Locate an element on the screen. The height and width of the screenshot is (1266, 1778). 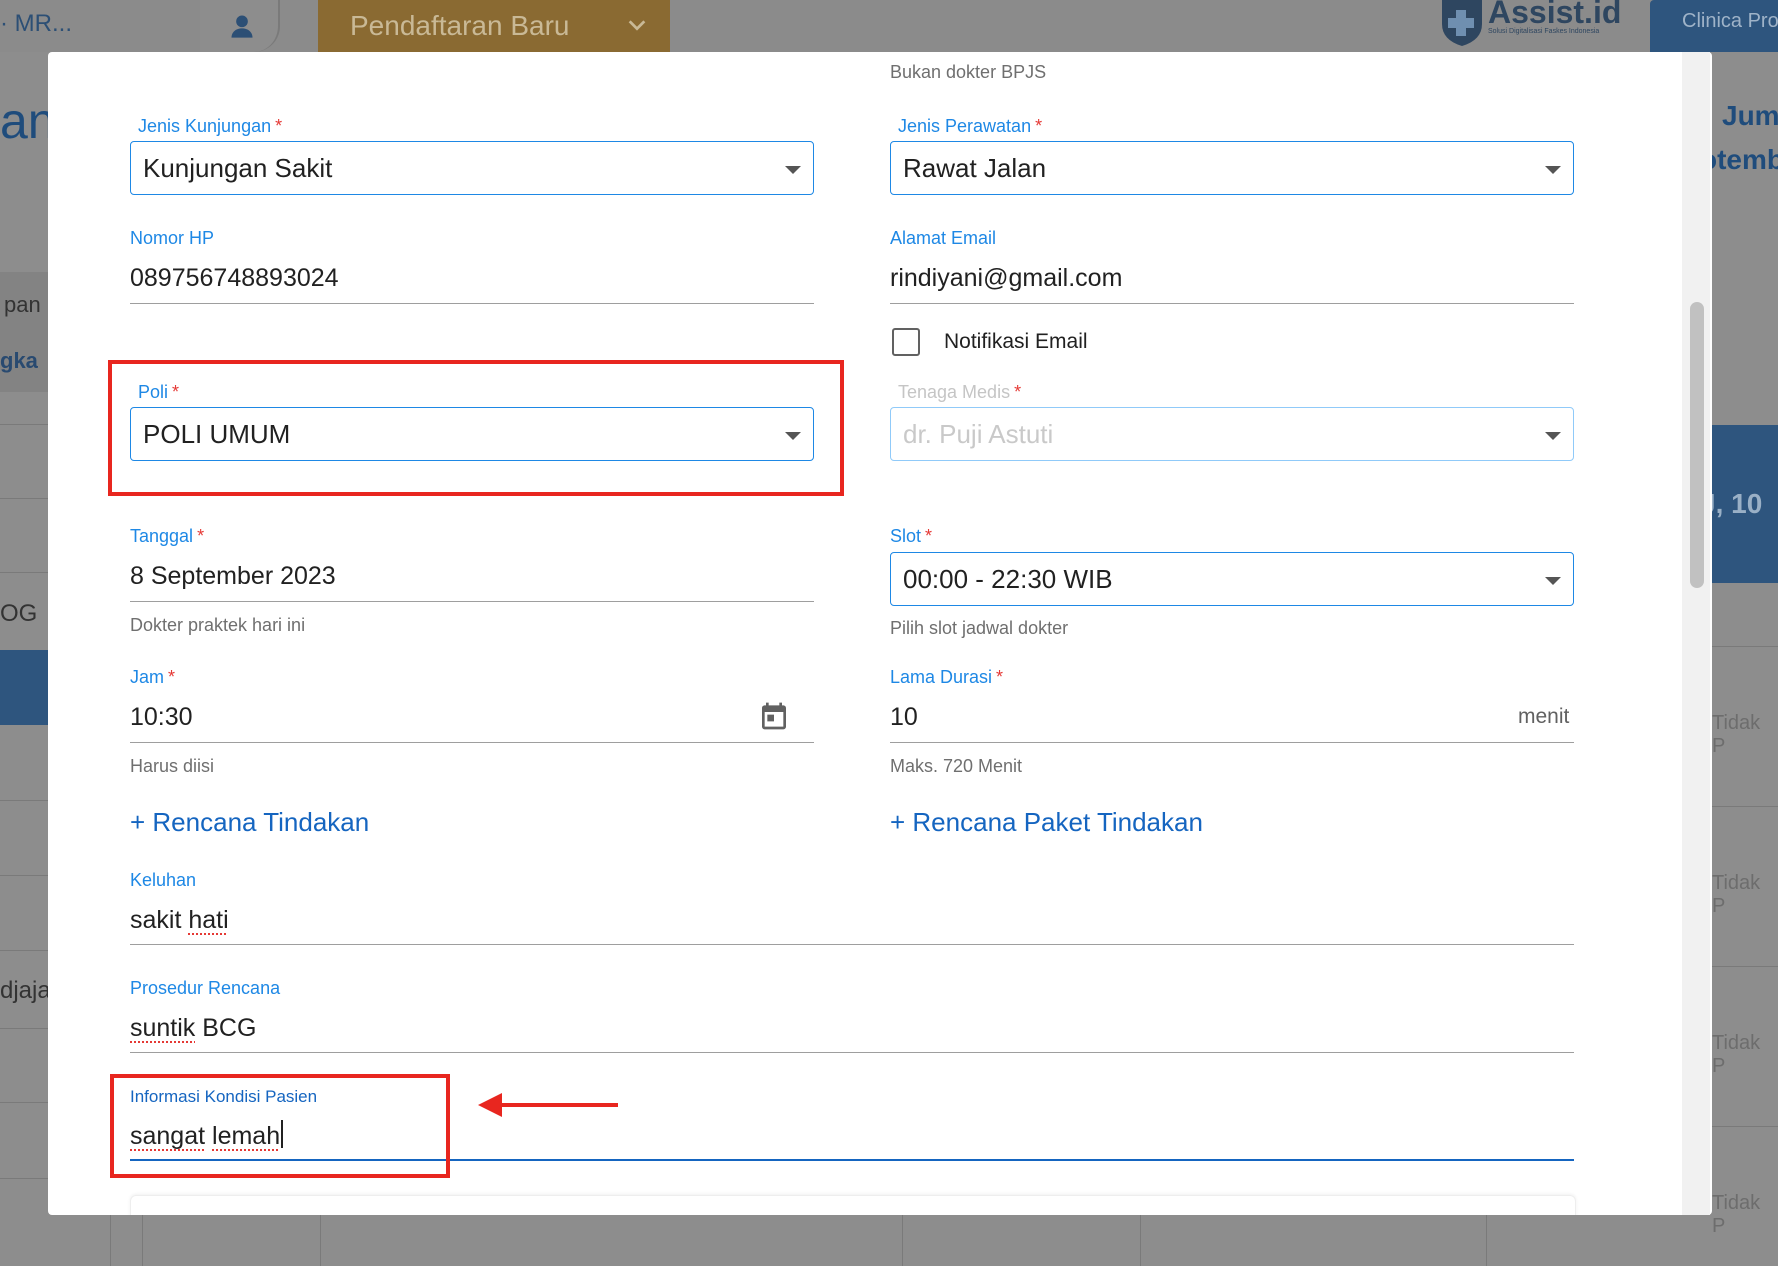
top-hint: Bukan dokter BPJS is located at coordinates (968, 72).